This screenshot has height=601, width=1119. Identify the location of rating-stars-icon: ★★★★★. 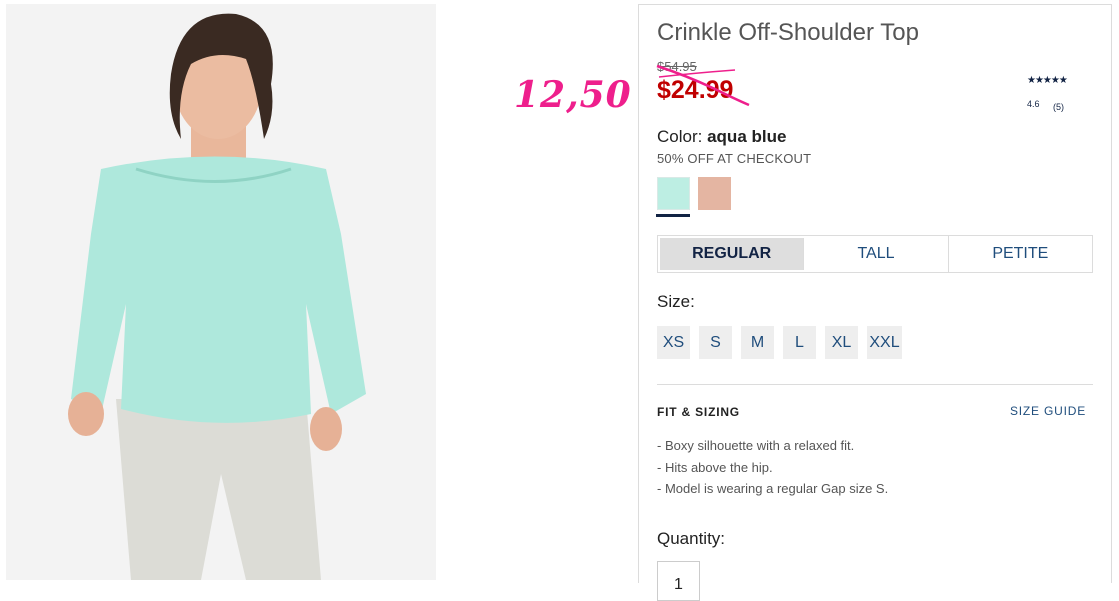
(1047, 80).